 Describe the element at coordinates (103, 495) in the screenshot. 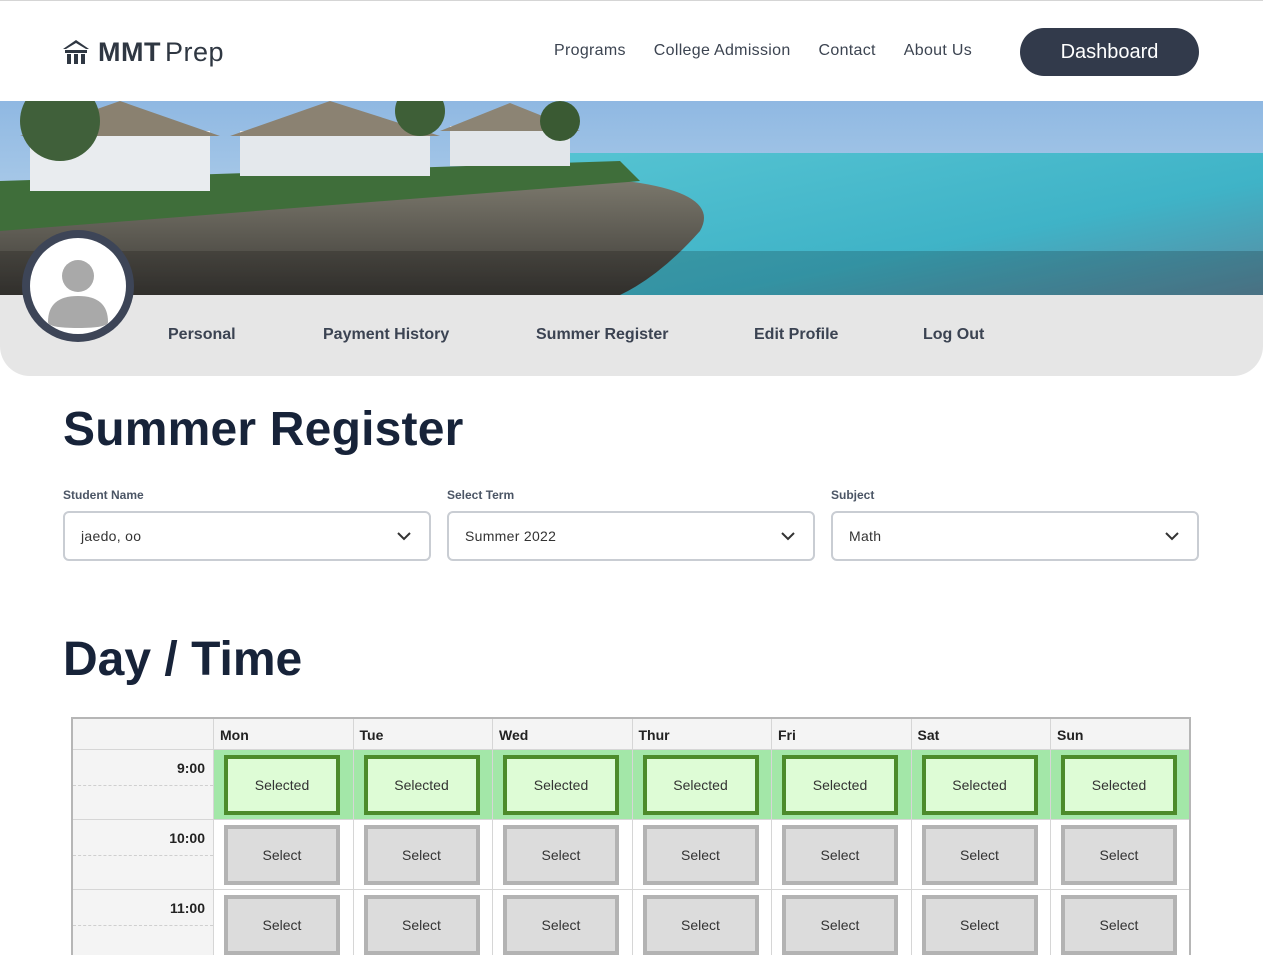

I see `student-name-label: Student Name` at that location.